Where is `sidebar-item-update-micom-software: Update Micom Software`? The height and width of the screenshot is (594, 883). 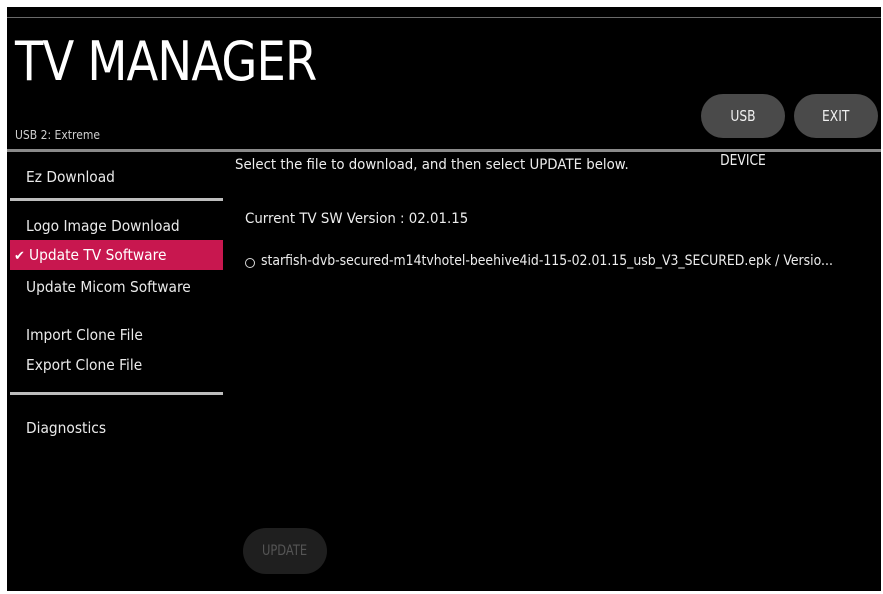 sidebar-item-update-micom-software: Update Micom Software is located at coordinates (116, 287).